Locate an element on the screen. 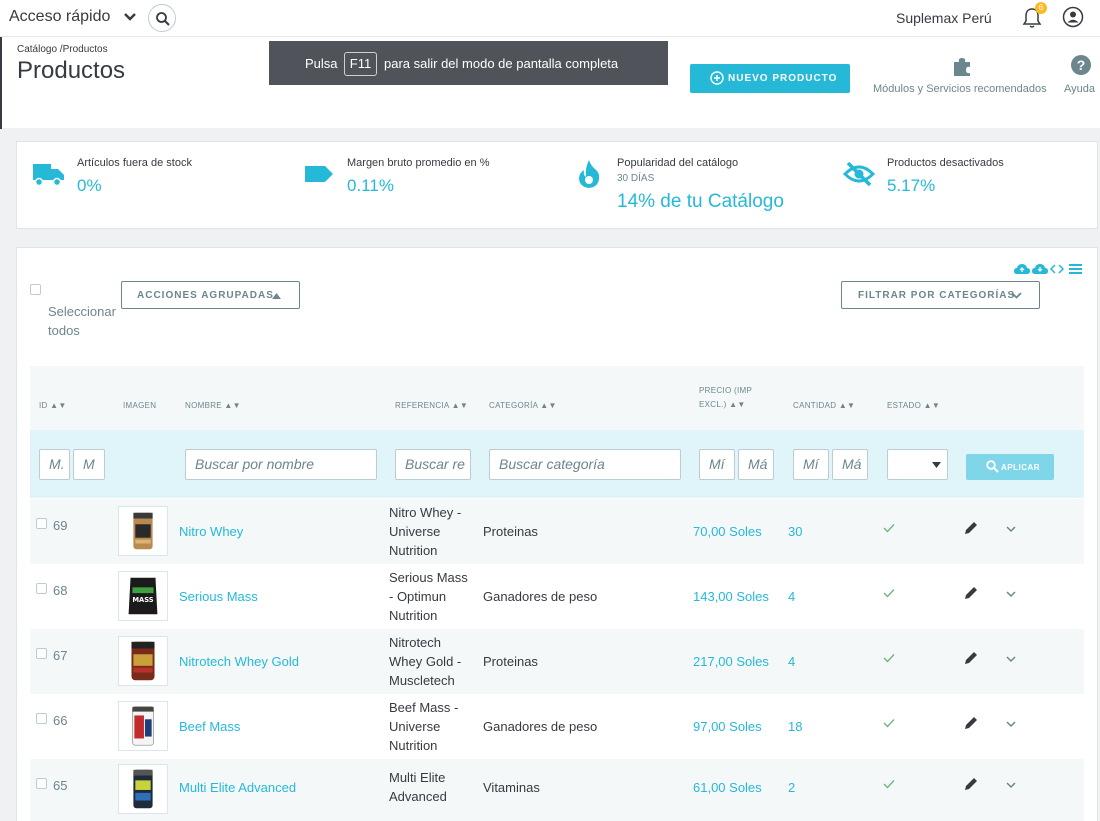  new-product-button: NUEVO PRODUCTO is located at coordinates (770, 78).